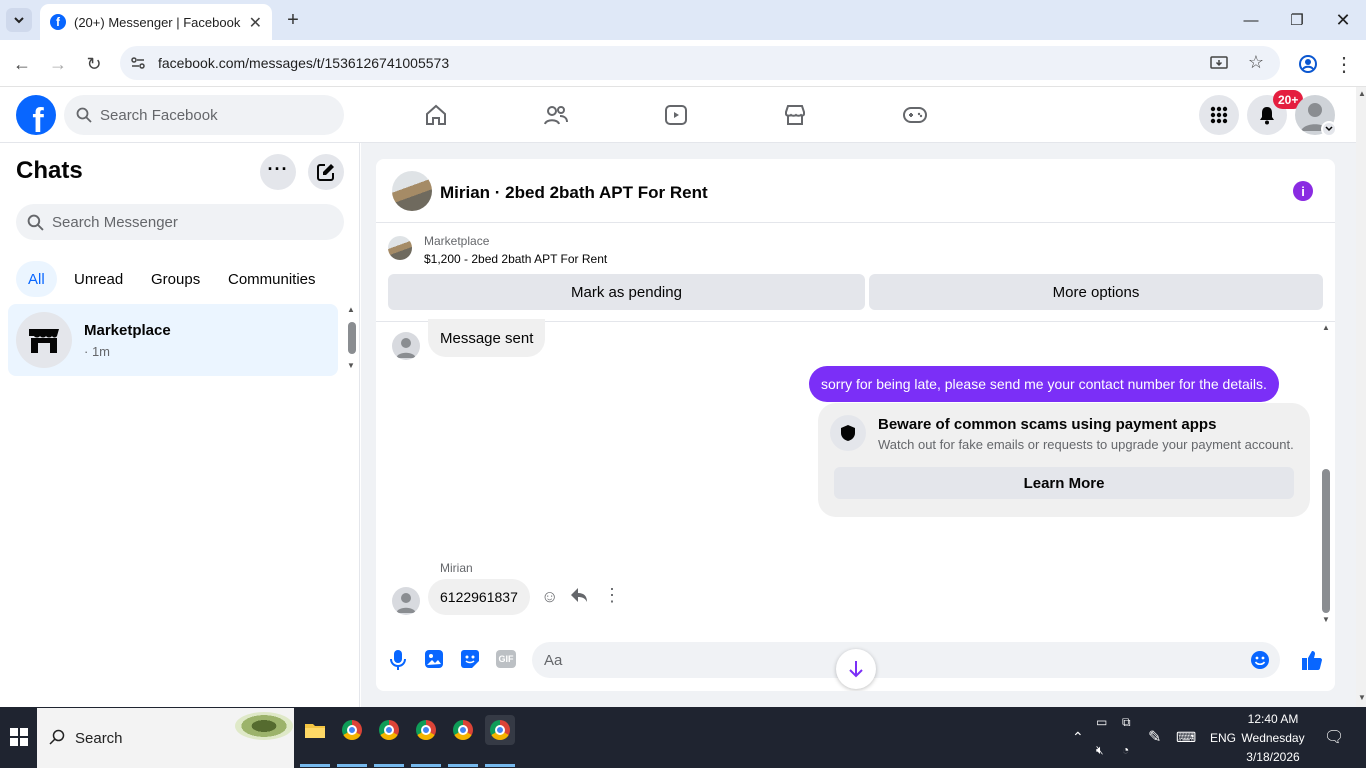 This screenshot has height=768, width=1366. I want to click on filter-communities: Communities, so click(272, 279).